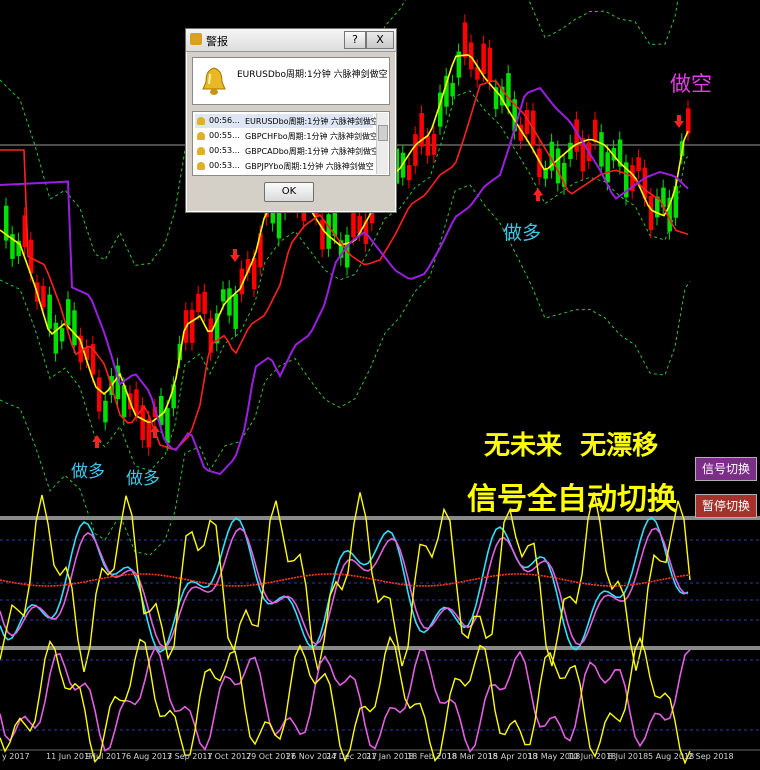 The height and width of the screenshot is (770, 760). What do you see at coordinates (691, 84) in the screenshot?
I see `short-signal-label: 做空` at bounding box center [691, 84].